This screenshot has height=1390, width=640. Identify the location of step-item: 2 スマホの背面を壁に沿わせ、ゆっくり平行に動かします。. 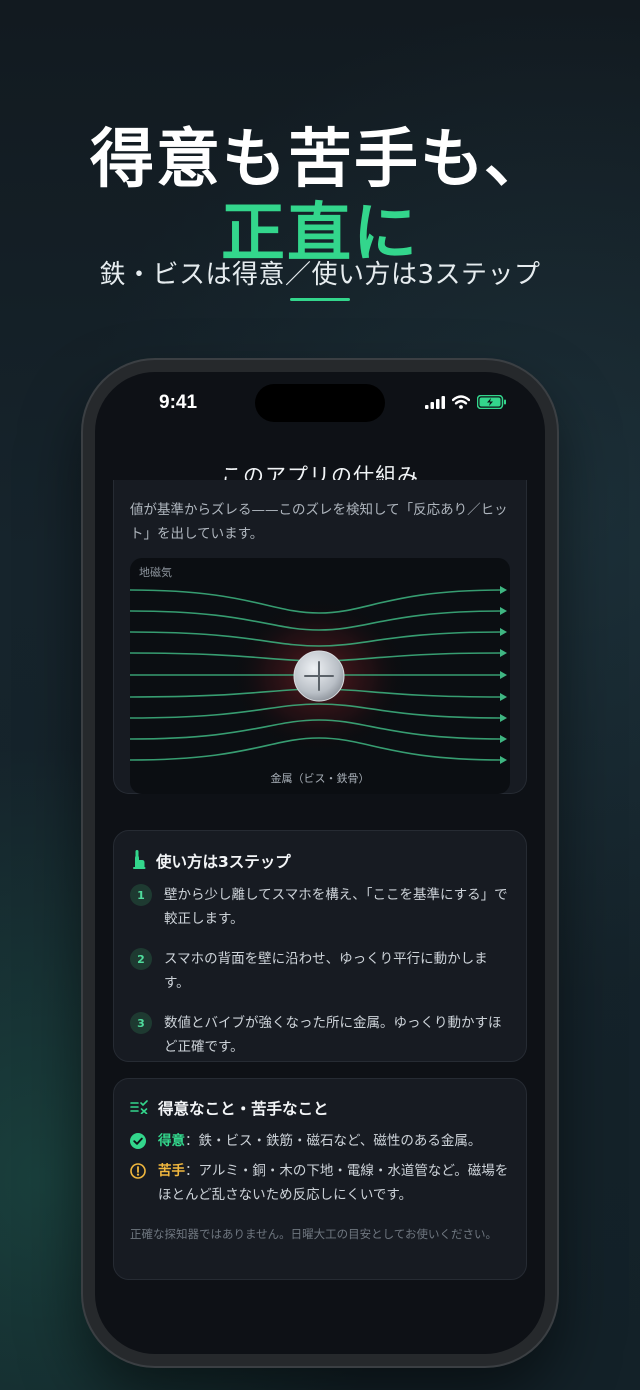
(321, 971).